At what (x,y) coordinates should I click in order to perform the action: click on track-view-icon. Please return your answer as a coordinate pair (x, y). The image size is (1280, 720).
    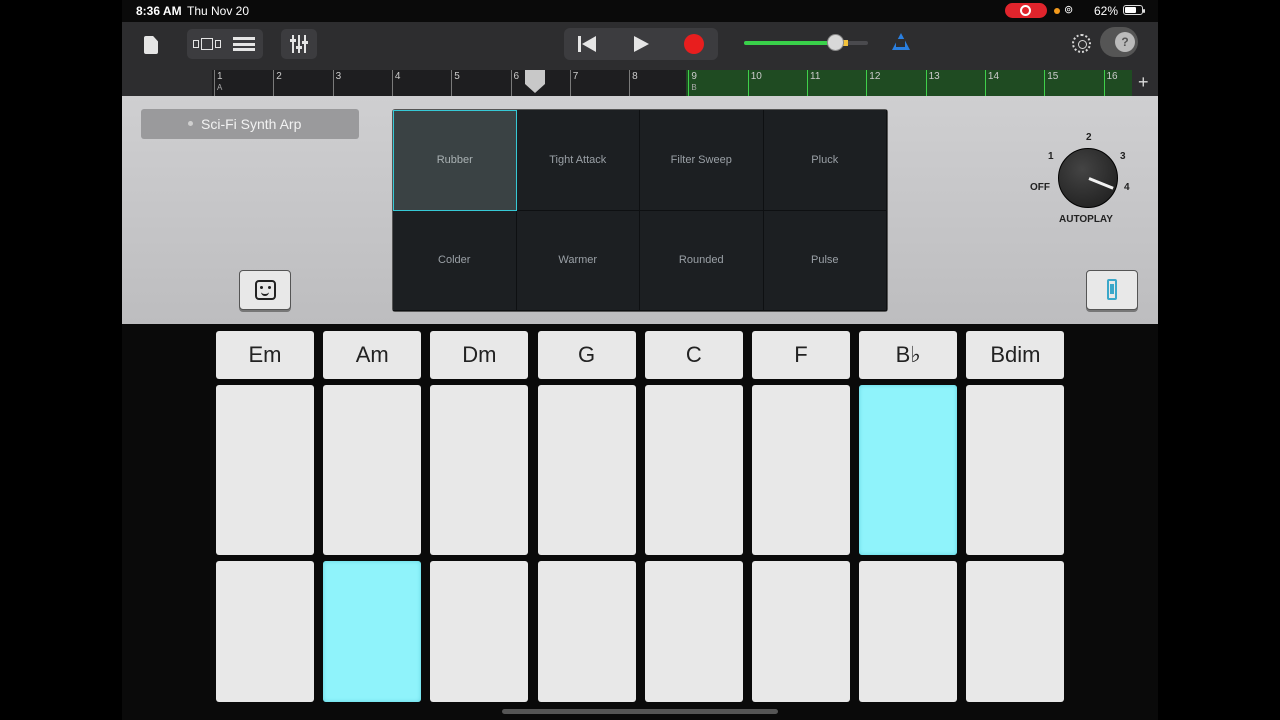
    Looking at the image, I should click on (207, 44).